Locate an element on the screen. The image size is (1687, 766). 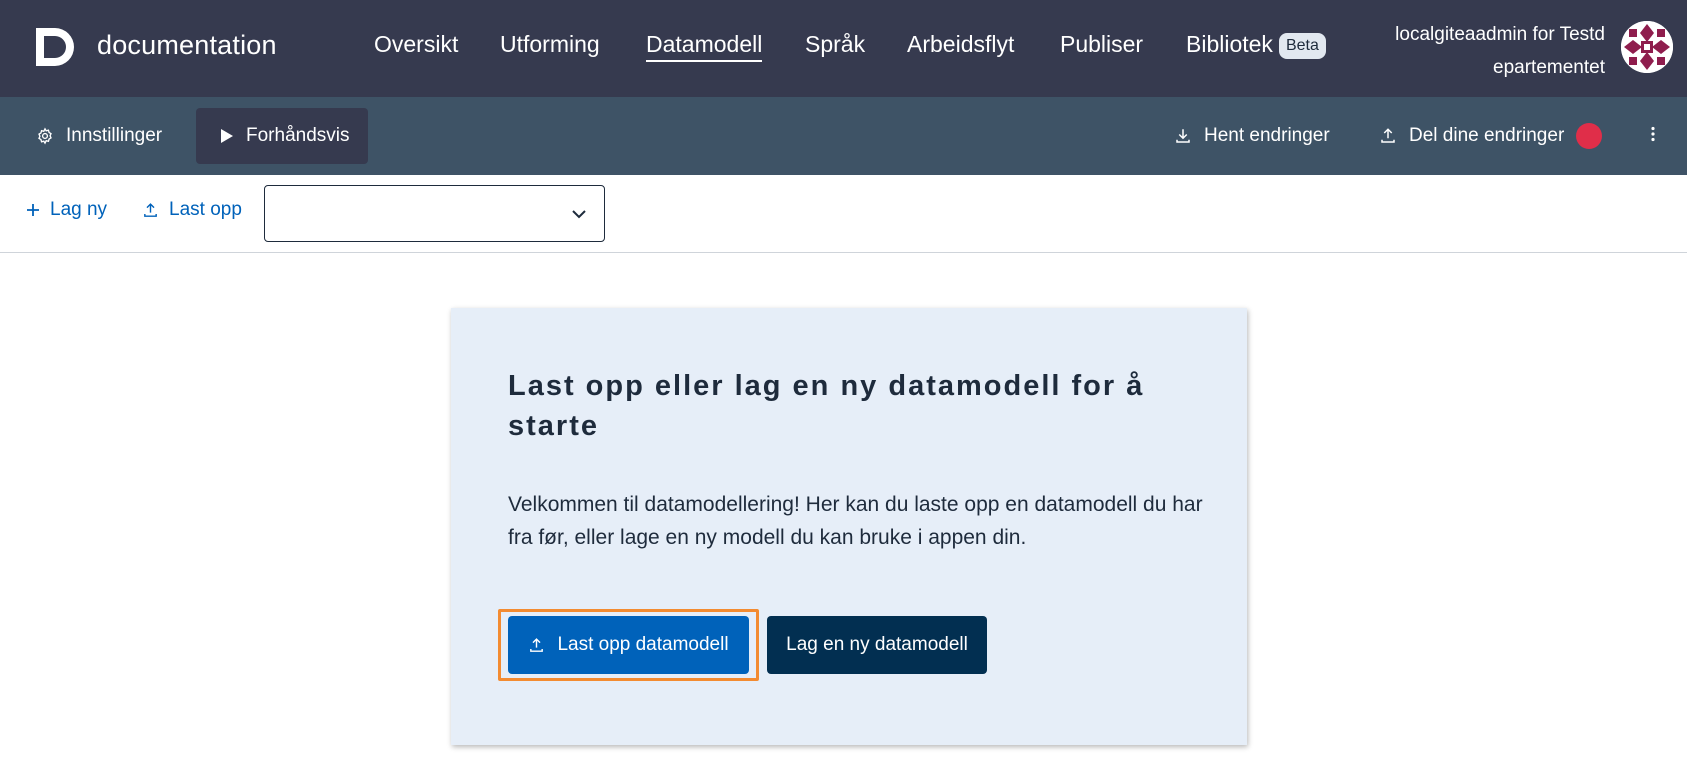
changes-indicator-dot is located at coordinates (1589, 136).